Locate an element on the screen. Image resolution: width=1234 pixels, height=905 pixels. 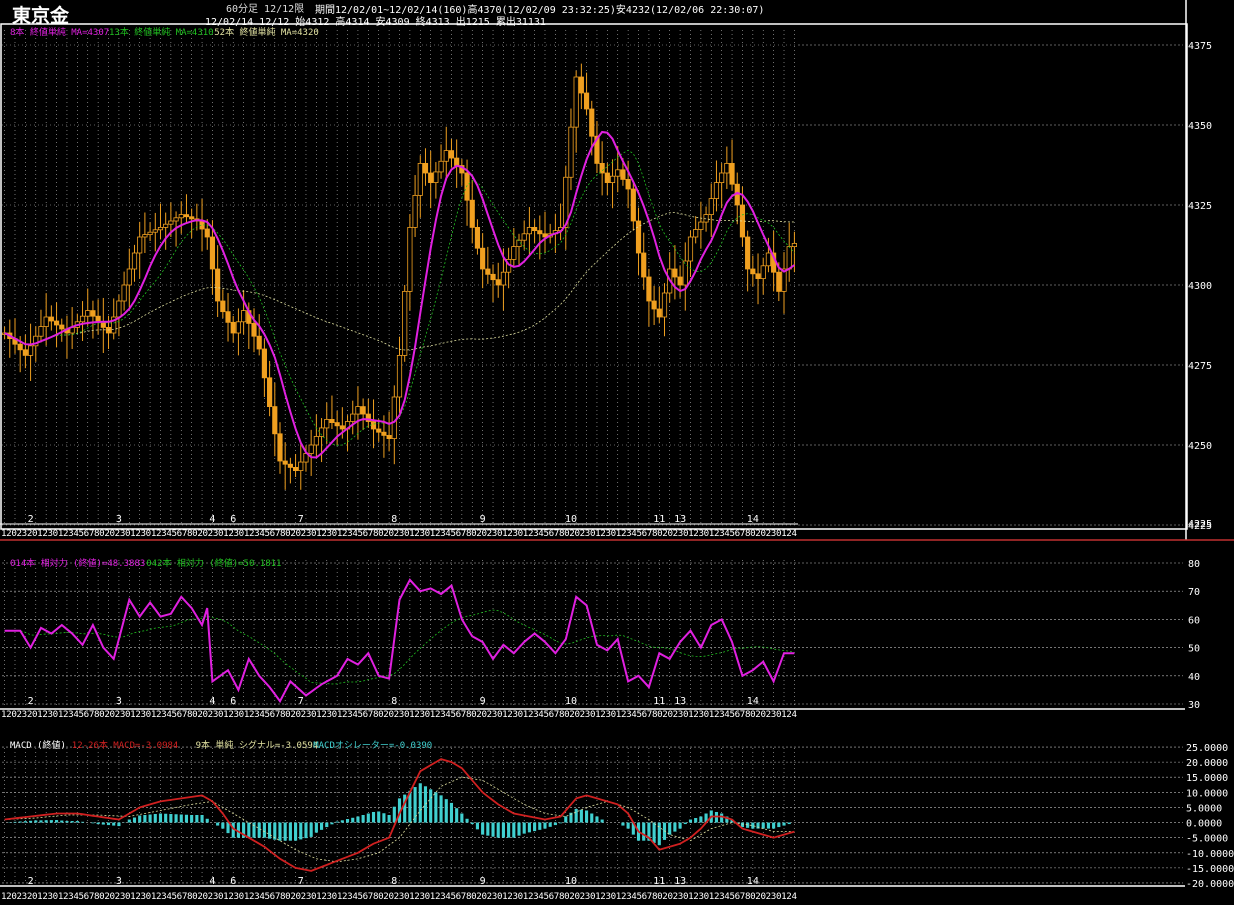
day-tick-label: 10 is located at coordinates (571, 701).